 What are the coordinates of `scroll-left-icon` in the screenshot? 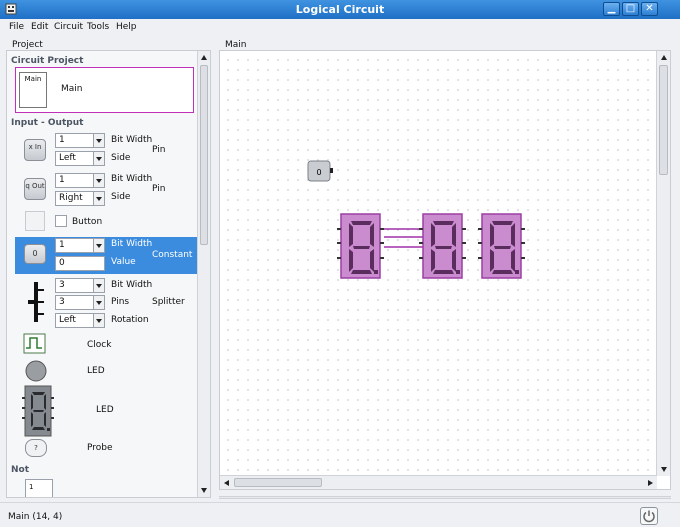 It's located at (226, 483).